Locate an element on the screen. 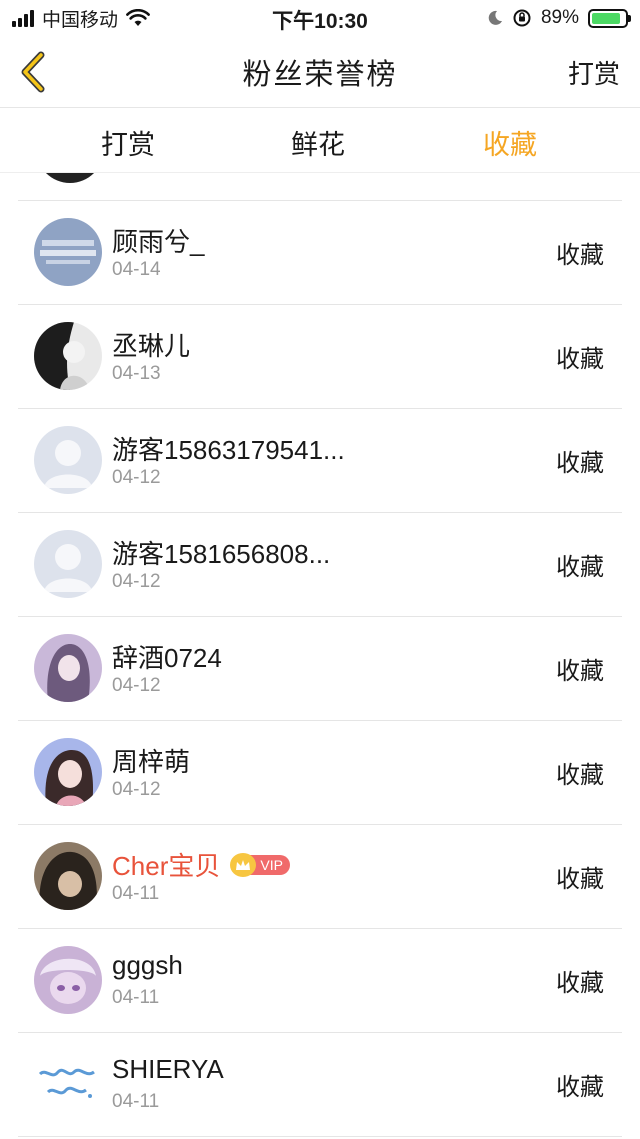 The image size is (640, 1139). list-item: 游客15863179541... 04-12 收藏 is located at coordinates (320, 461).